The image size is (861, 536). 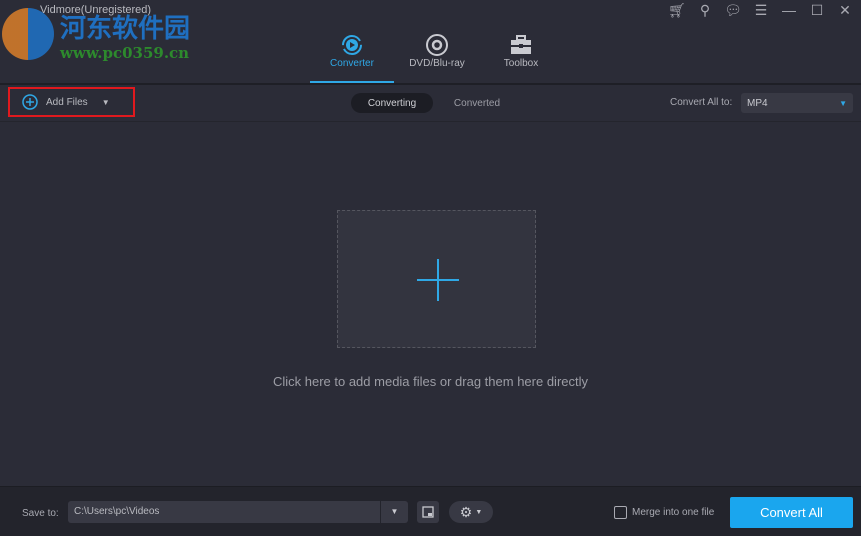 What do you see at coordinates (67, 102) in the screenshot?
I see `add-files-label: Add Files` at bounding box center [67, 102].